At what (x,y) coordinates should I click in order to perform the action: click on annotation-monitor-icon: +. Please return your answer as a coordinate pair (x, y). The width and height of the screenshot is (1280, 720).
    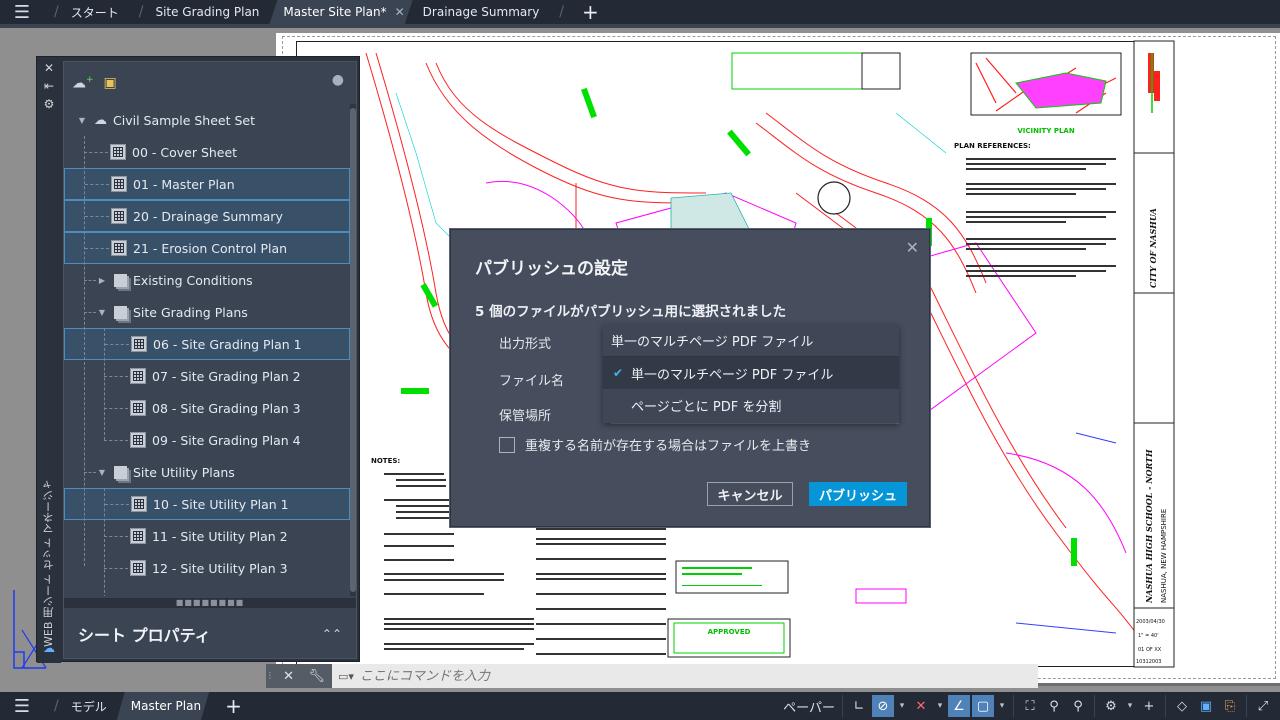
    Looking at the image, I should click on (1149, 706).